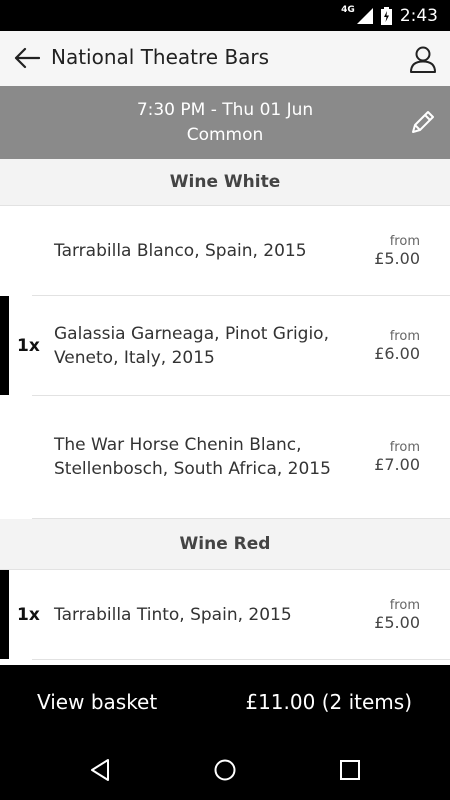 The image size is (450, 800). I want to click on battery-icon, so click(386, 15).